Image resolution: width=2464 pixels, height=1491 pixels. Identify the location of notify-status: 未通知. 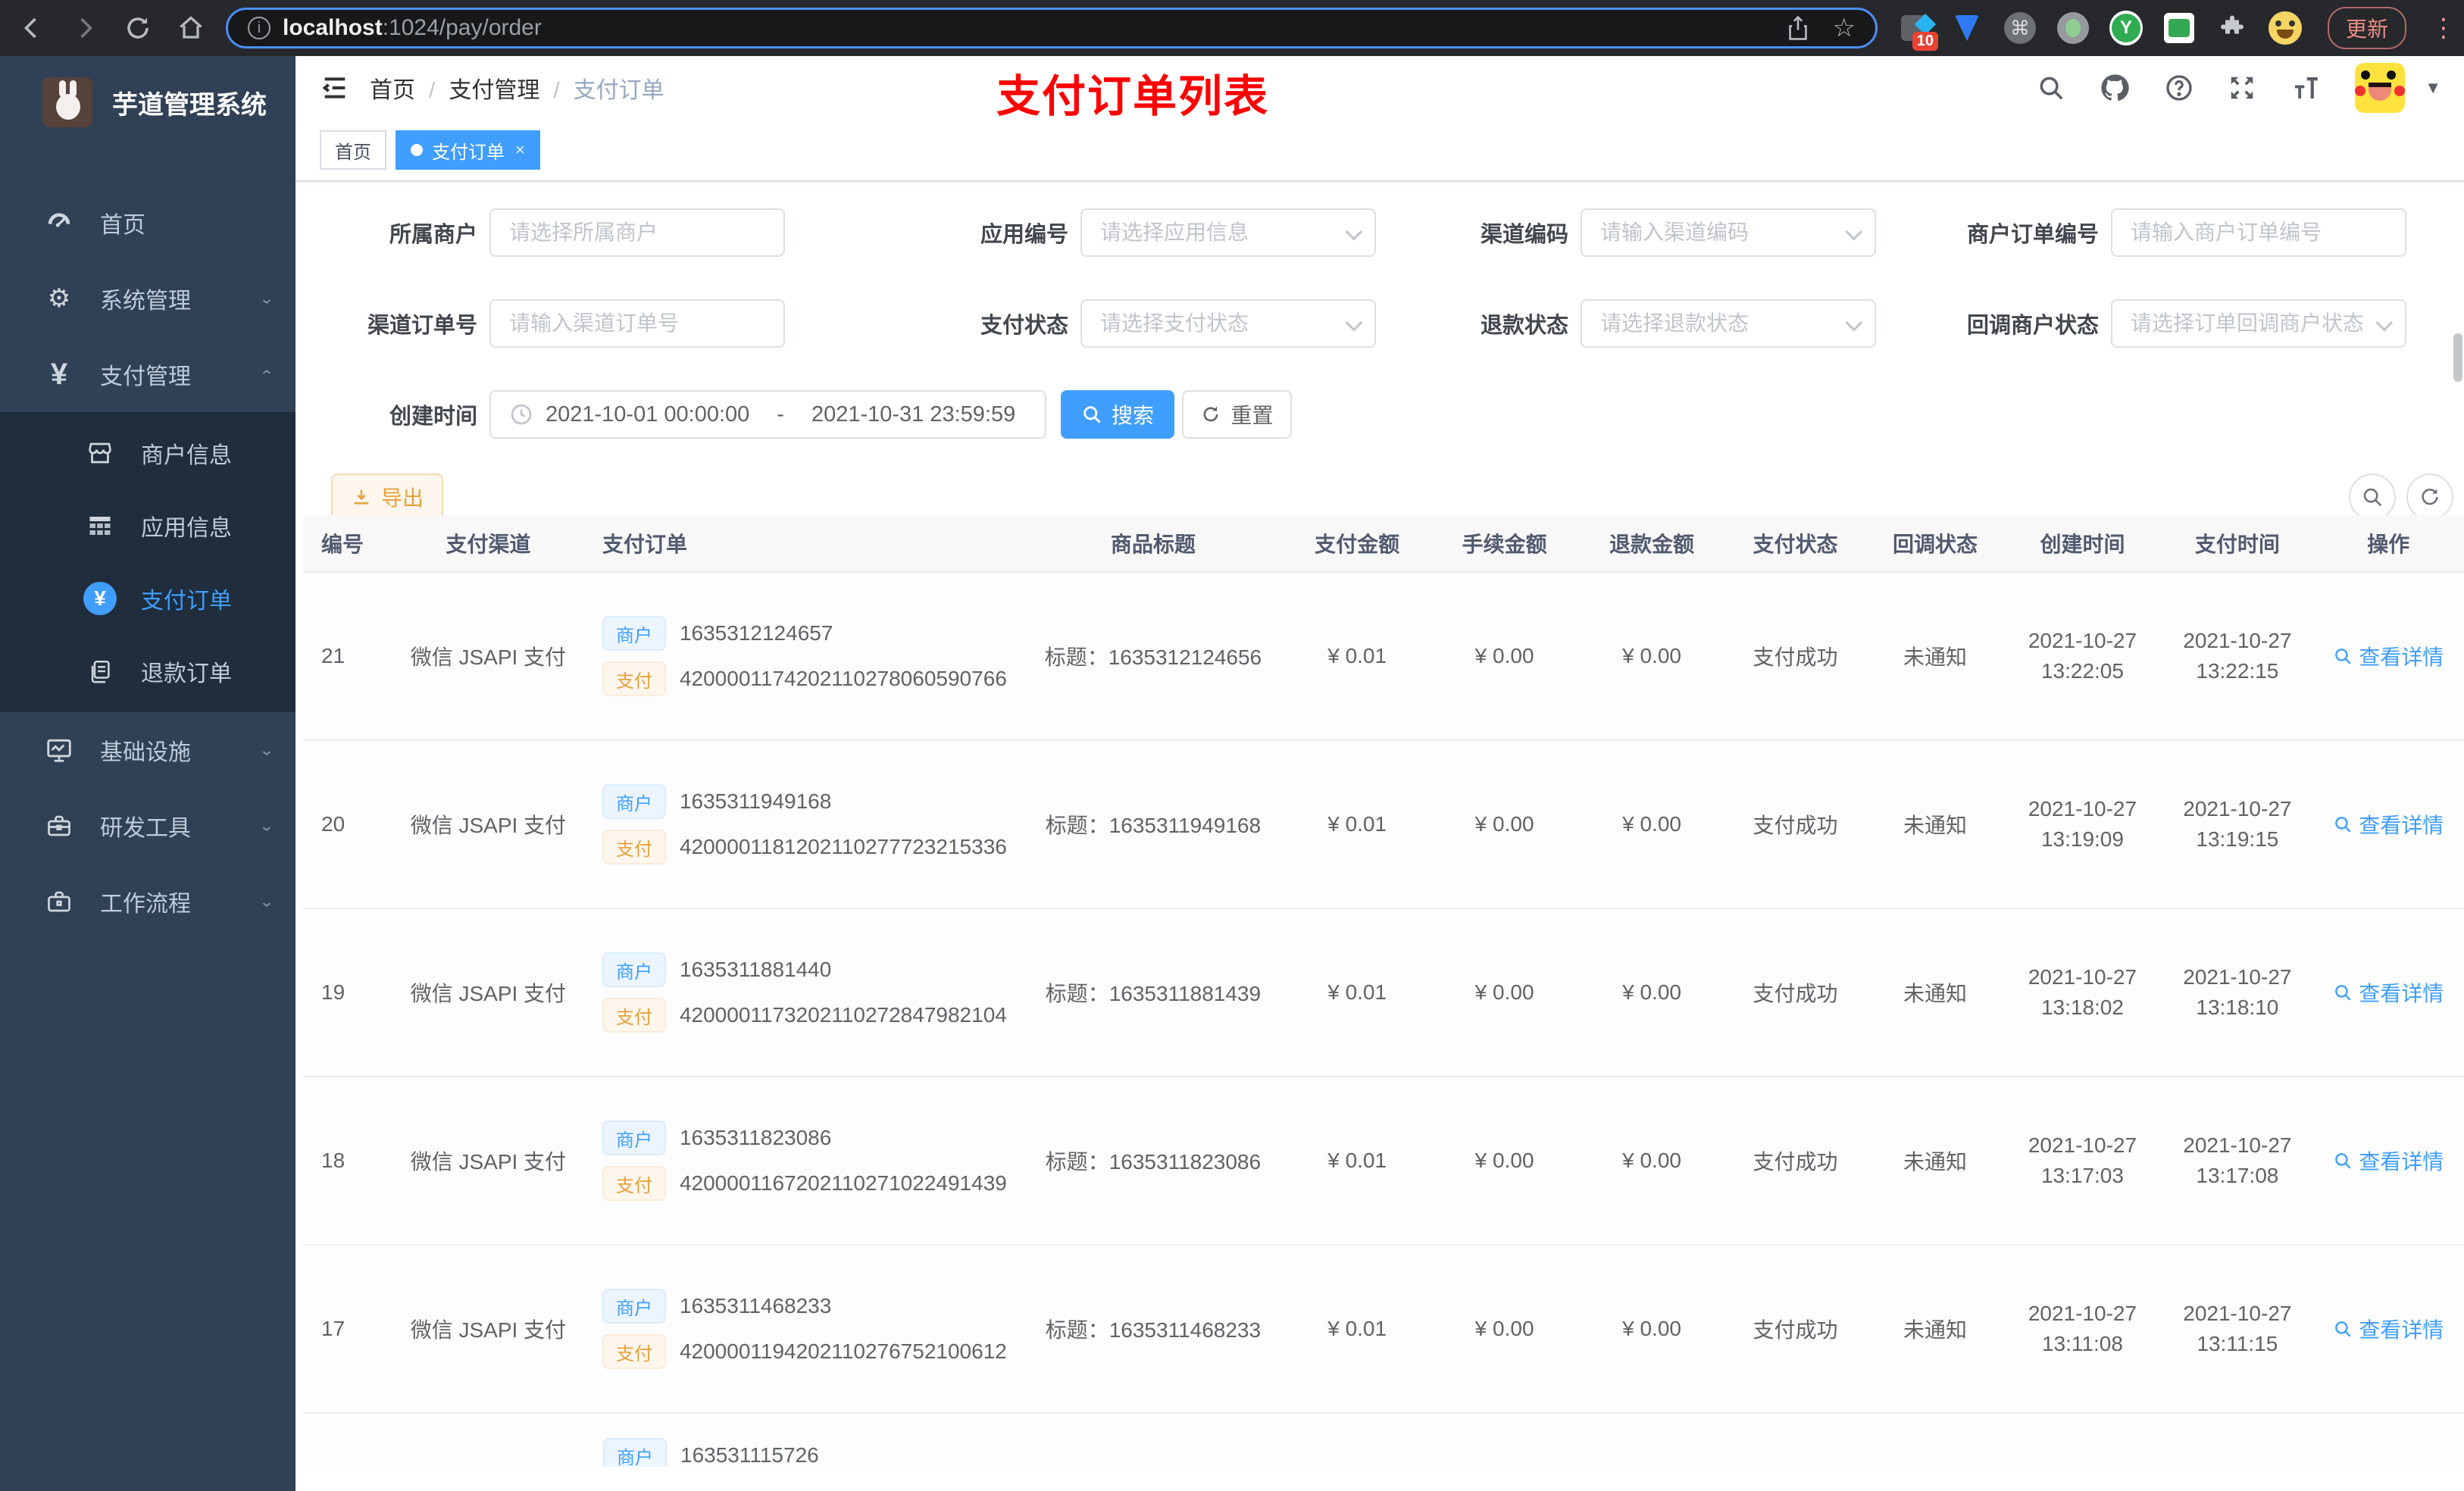
(1935, 825).